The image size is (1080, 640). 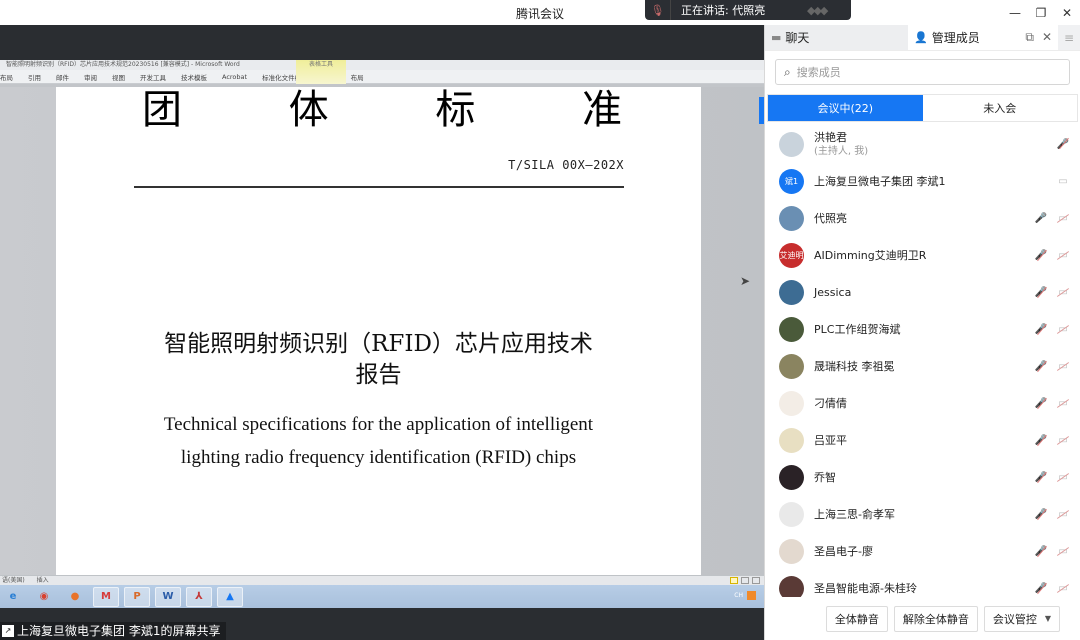 I want to click on member-row: 斌1 上海复旦微电子集团 李斌1 ▭, so click(x=922, y=181).